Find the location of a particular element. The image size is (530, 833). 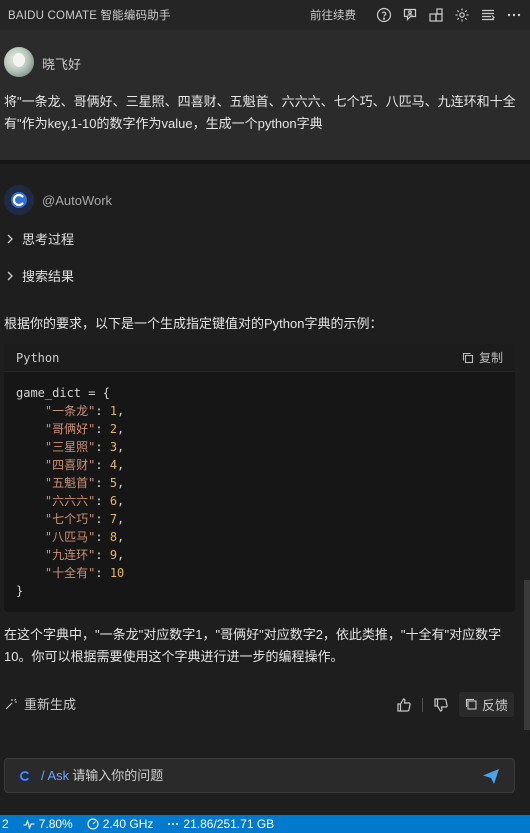

thinking-process-toggle: 思考过程 is located at coordinates (39, 238).